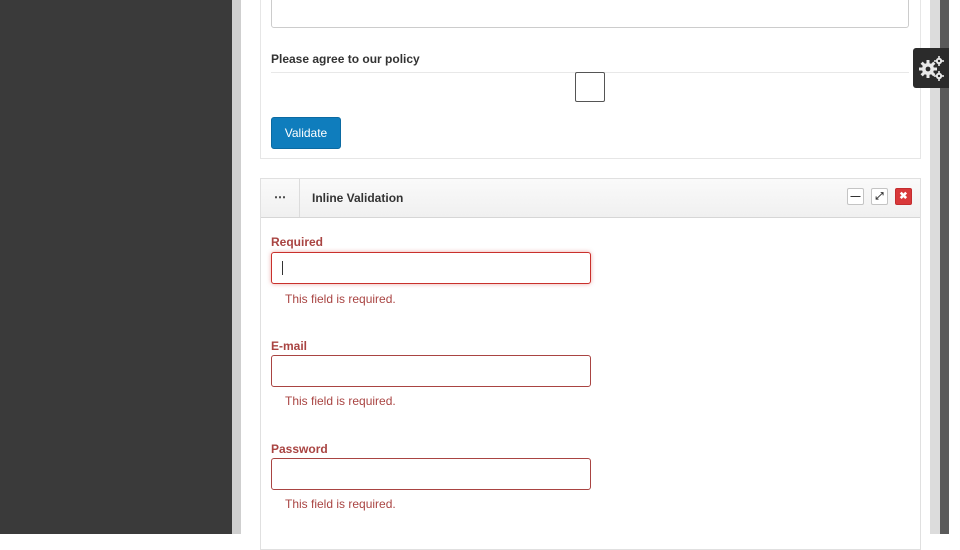 The width and height of the screenshot is (960, 550). What do you see at coordinates (855, 196) in the screenshot?
I see `minimize-icon: —` at bounding box center [855, 196].